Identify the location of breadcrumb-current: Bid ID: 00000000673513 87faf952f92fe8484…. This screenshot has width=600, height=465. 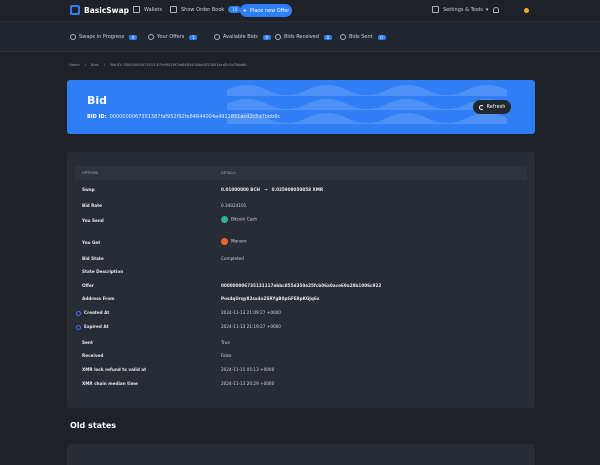
(179, 65).